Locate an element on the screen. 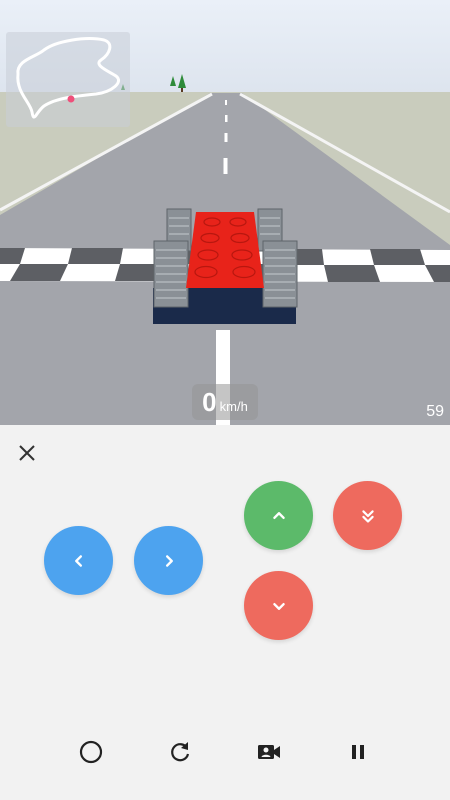 The image size is (450, 800). chevron-right-icon is located at coordinates (169, 560).